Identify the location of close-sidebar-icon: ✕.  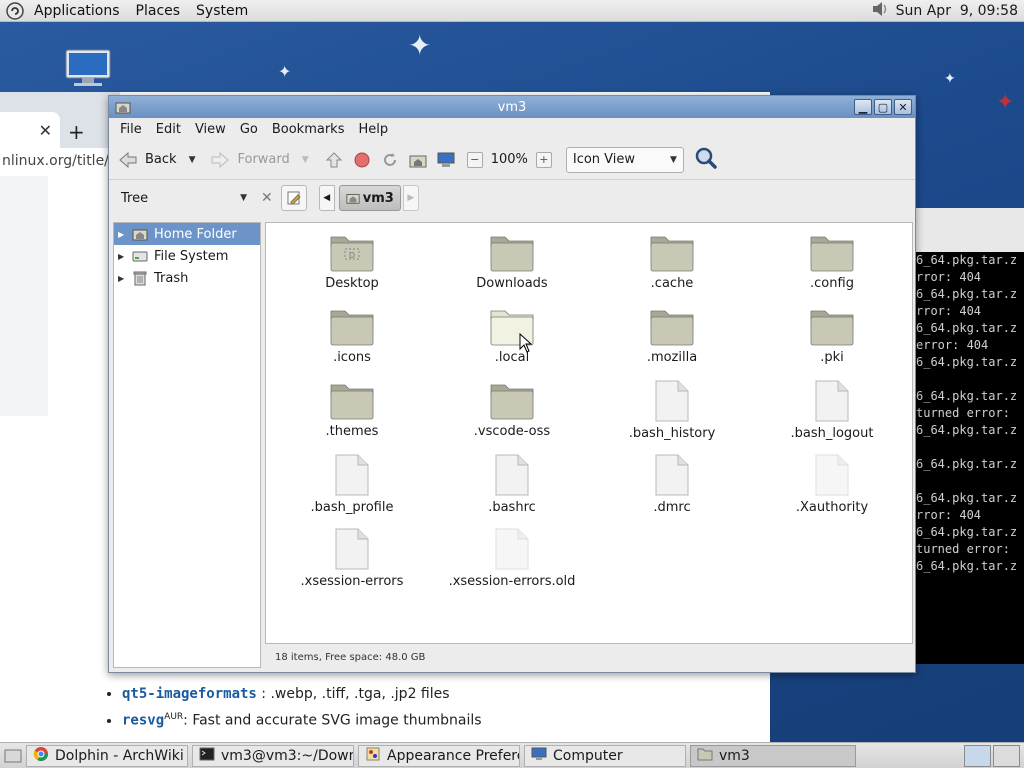
(267, 198).